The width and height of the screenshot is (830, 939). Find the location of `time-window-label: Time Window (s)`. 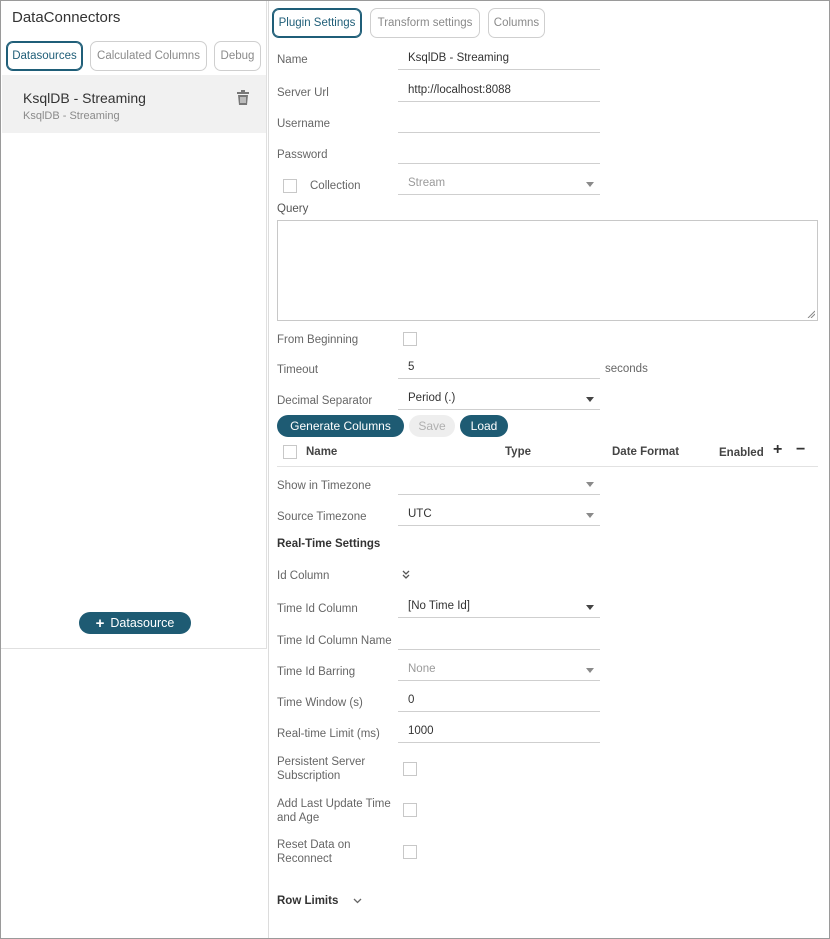

time-window-label: Time Window (s) is located at coordinates (320, 703).